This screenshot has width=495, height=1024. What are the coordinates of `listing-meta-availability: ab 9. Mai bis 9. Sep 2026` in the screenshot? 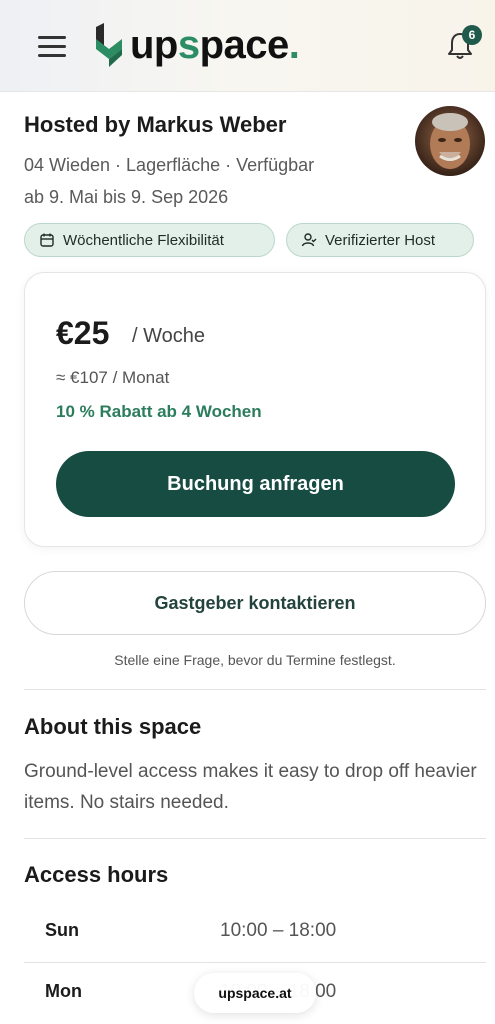 It's located at (126, 197).